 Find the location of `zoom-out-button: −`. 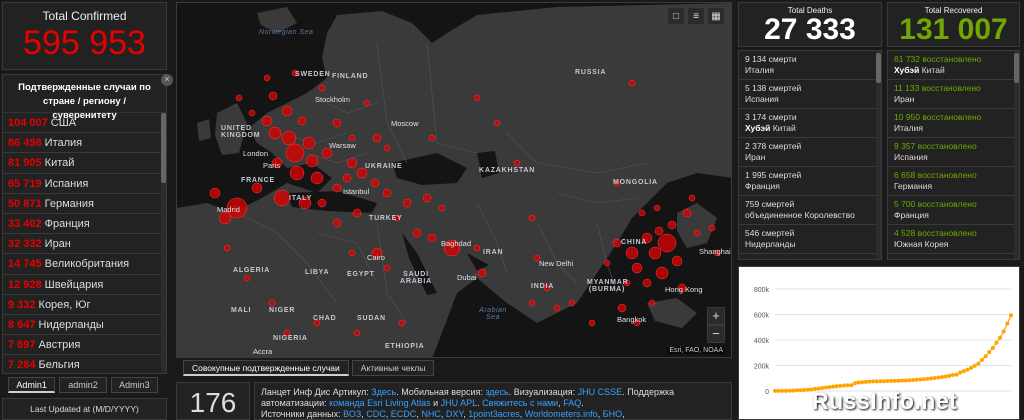

zoom-out-button: − is located at coordinates (716, 334).